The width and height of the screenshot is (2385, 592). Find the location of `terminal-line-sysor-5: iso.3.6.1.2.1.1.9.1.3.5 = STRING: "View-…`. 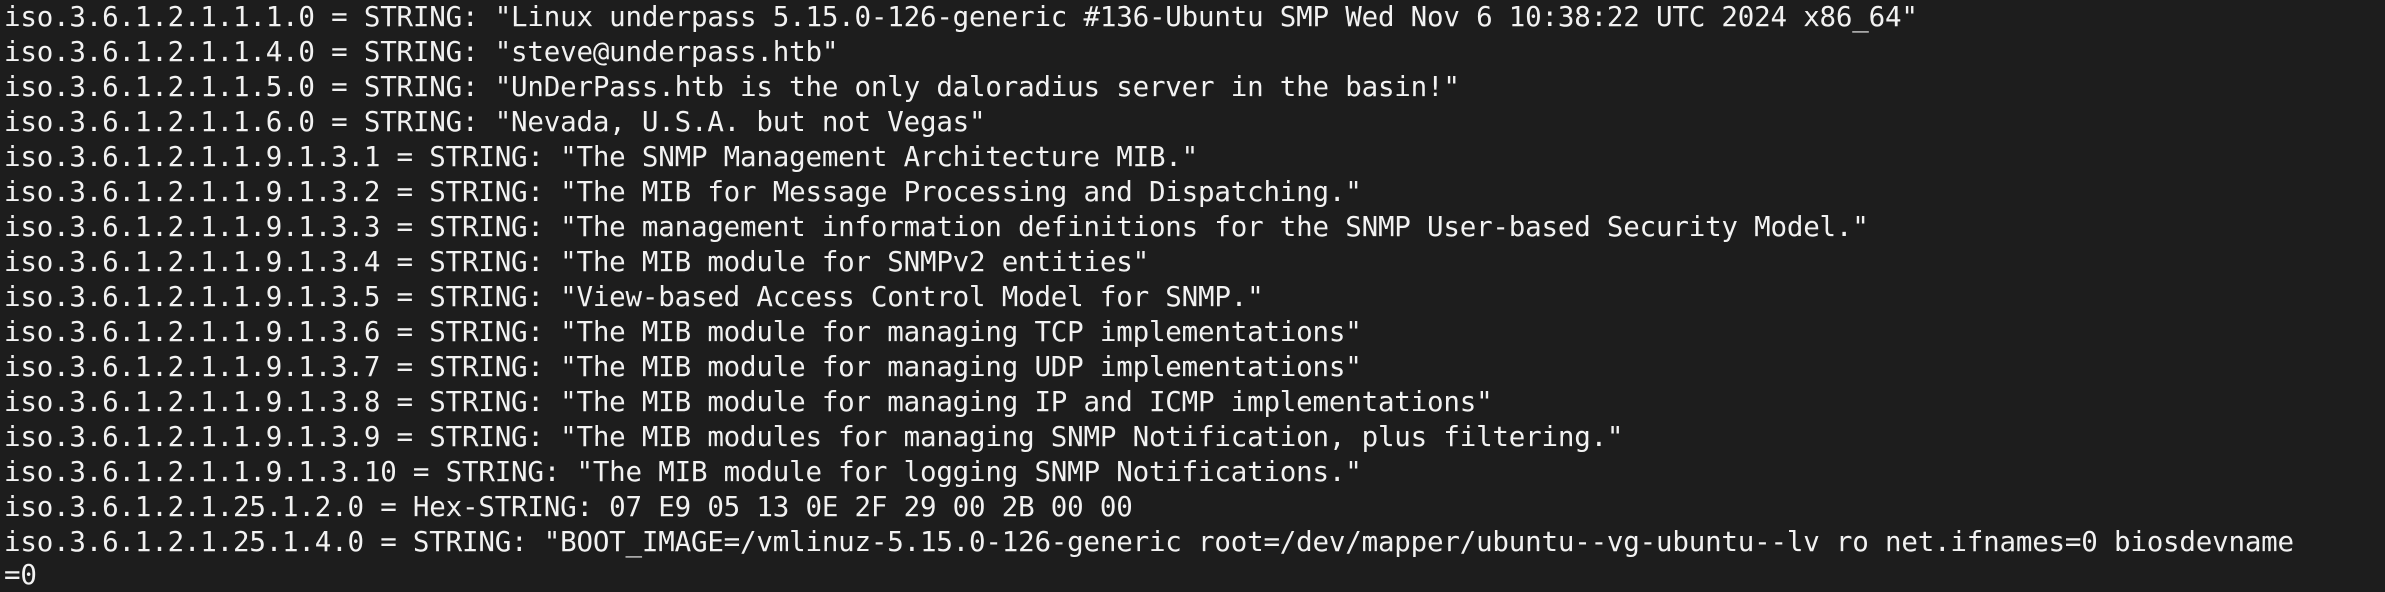

terminal-line-sysor-5: iso.3.6.1.2.1.1.9.1.3.5 = STRING: "View-… is located at coordinates (634, 297).